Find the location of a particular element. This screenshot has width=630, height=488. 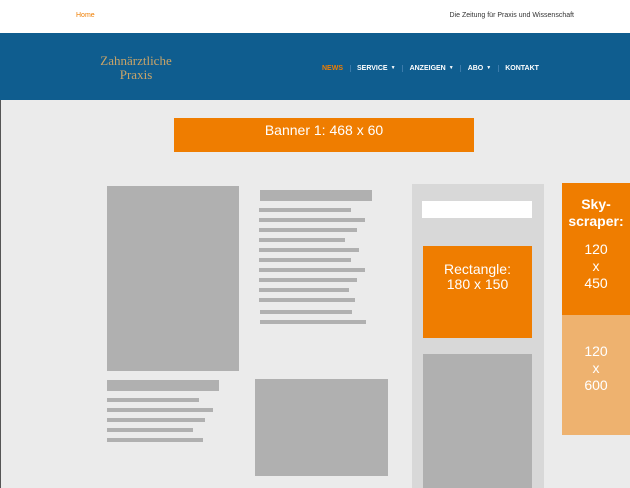

nav-item-anzeigen: ANZEIGEN ▼ is located at coordinates (432, 68).